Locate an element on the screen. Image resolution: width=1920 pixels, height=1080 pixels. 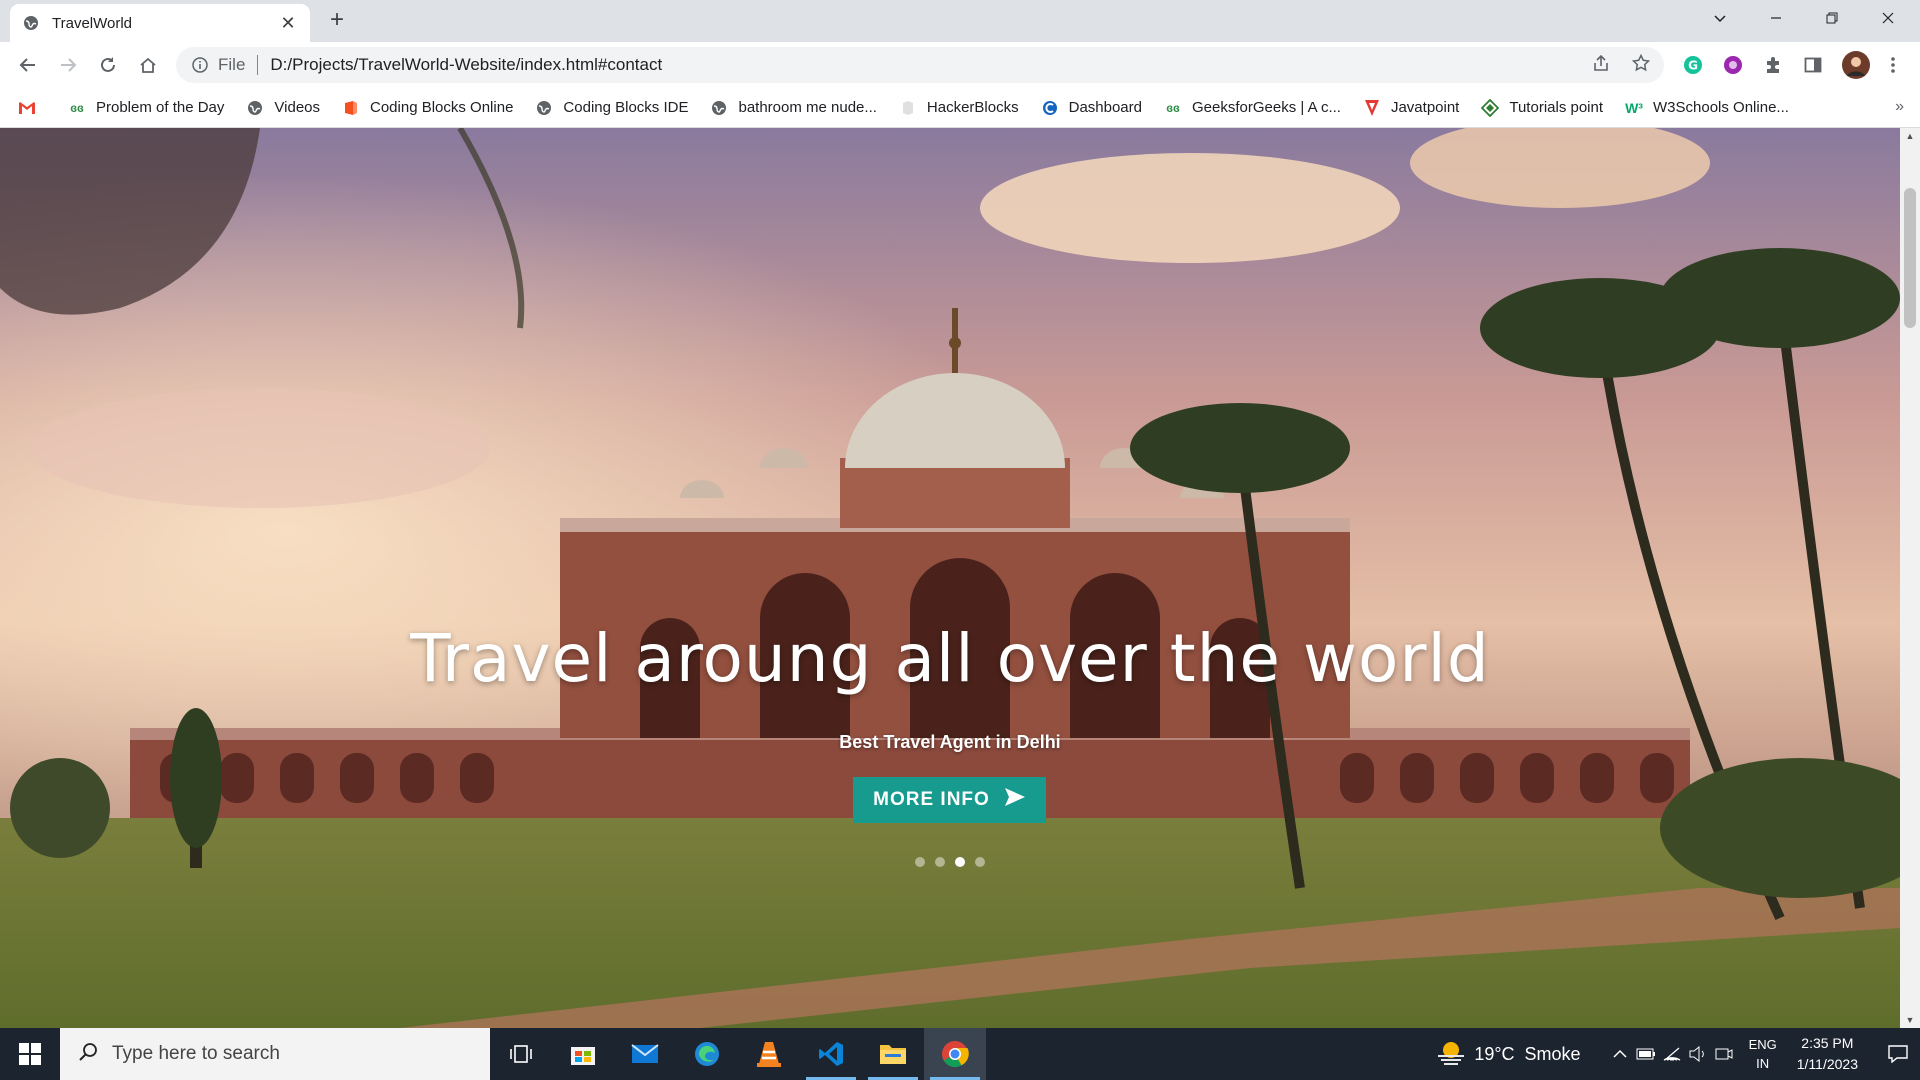
profile-avatar is located at coordinates (1856, 65).